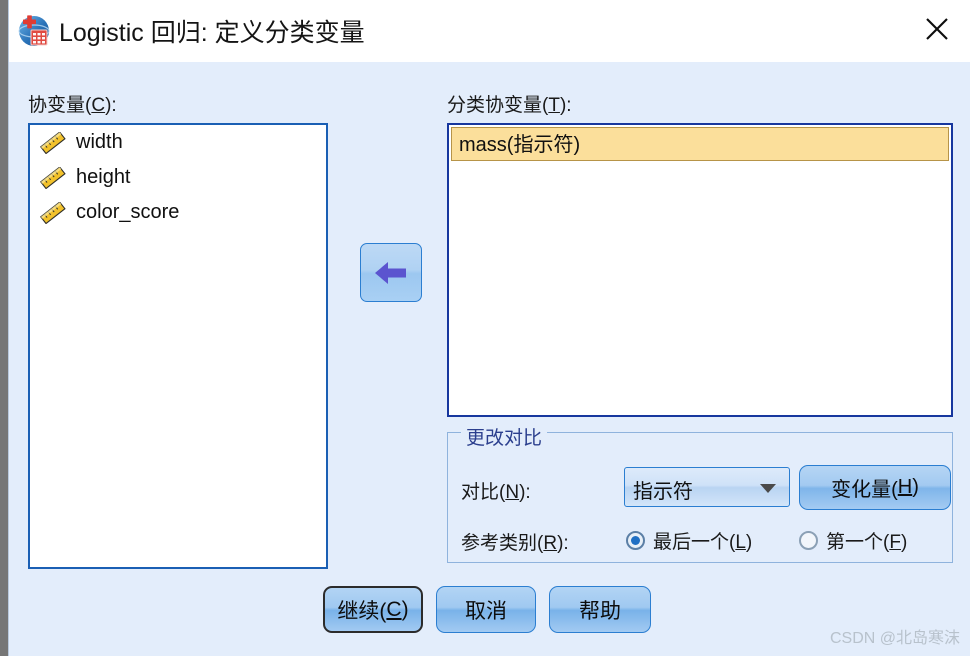 This screenshot has height=656, width=970. Describe the element at coordinates (103, 177) in the screenshot. I see `variable-name: height` at that location.